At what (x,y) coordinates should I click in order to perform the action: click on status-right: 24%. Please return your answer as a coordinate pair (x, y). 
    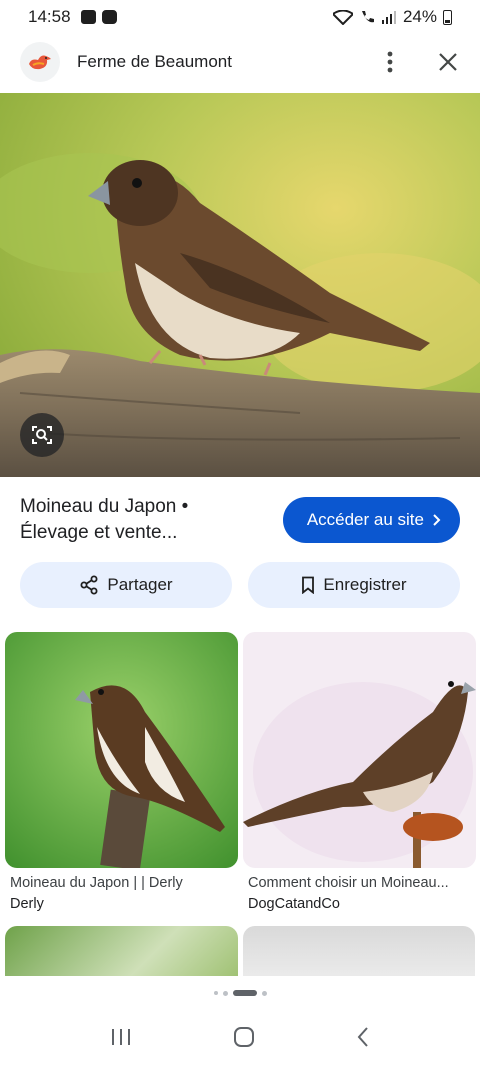
    Looking at the image, I should click on (392, 17).